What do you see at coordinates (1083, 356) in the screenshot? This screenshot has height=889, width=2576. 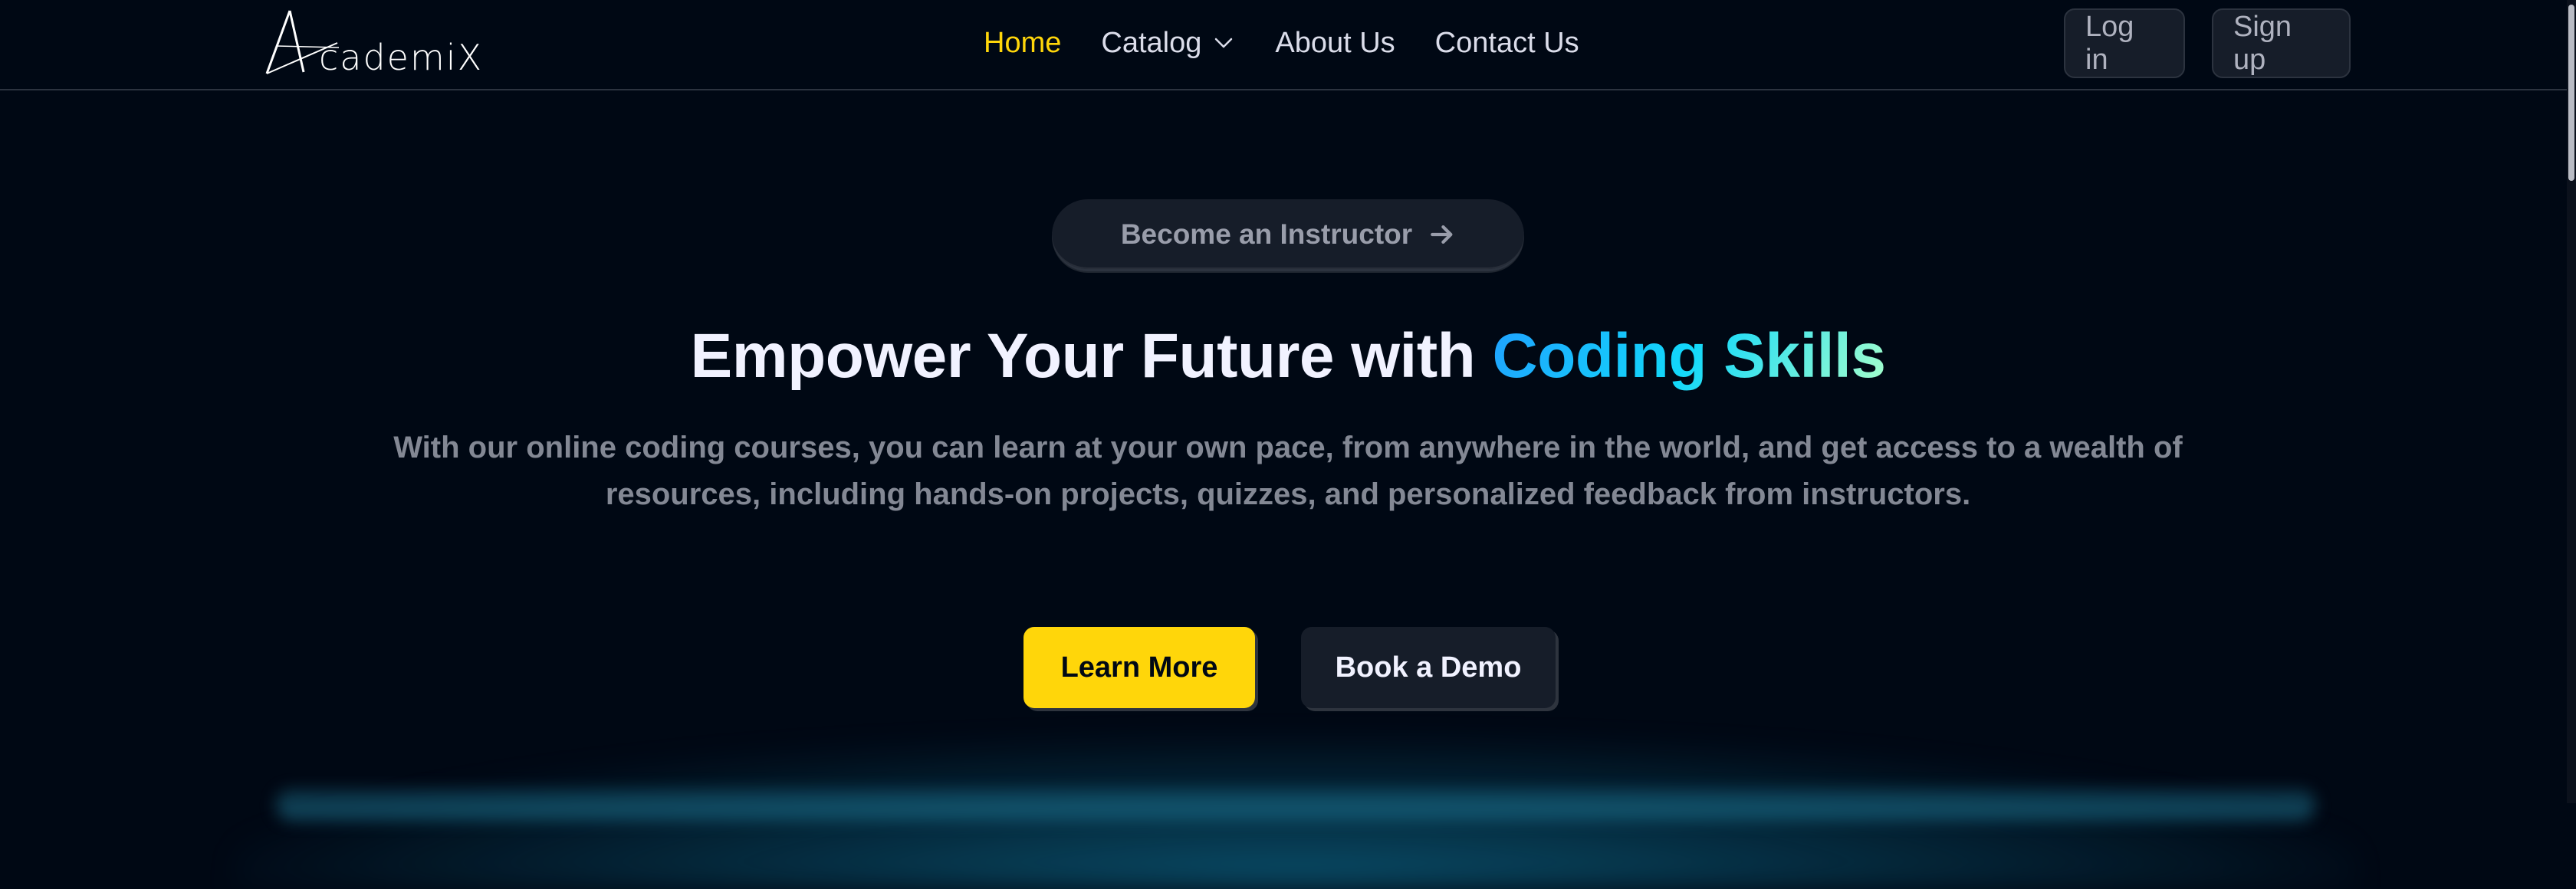 I see `headline-prefix: Empower Your Future with` at bounding box center [1083, 356].